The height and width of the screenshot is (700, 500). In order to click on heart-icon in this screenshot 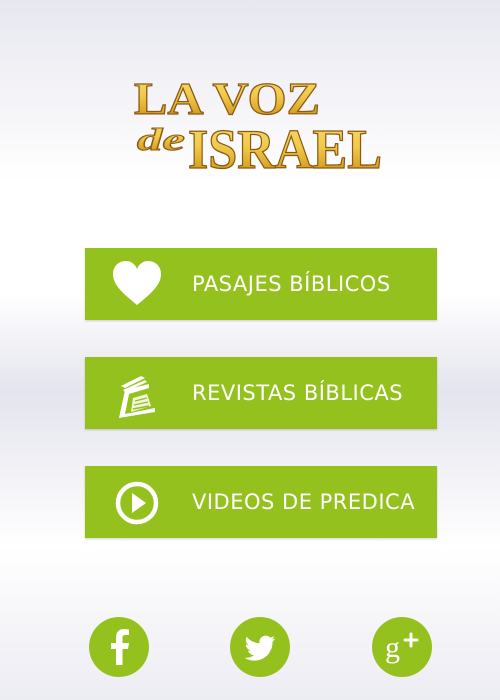, I will do `click(137, 285)`.